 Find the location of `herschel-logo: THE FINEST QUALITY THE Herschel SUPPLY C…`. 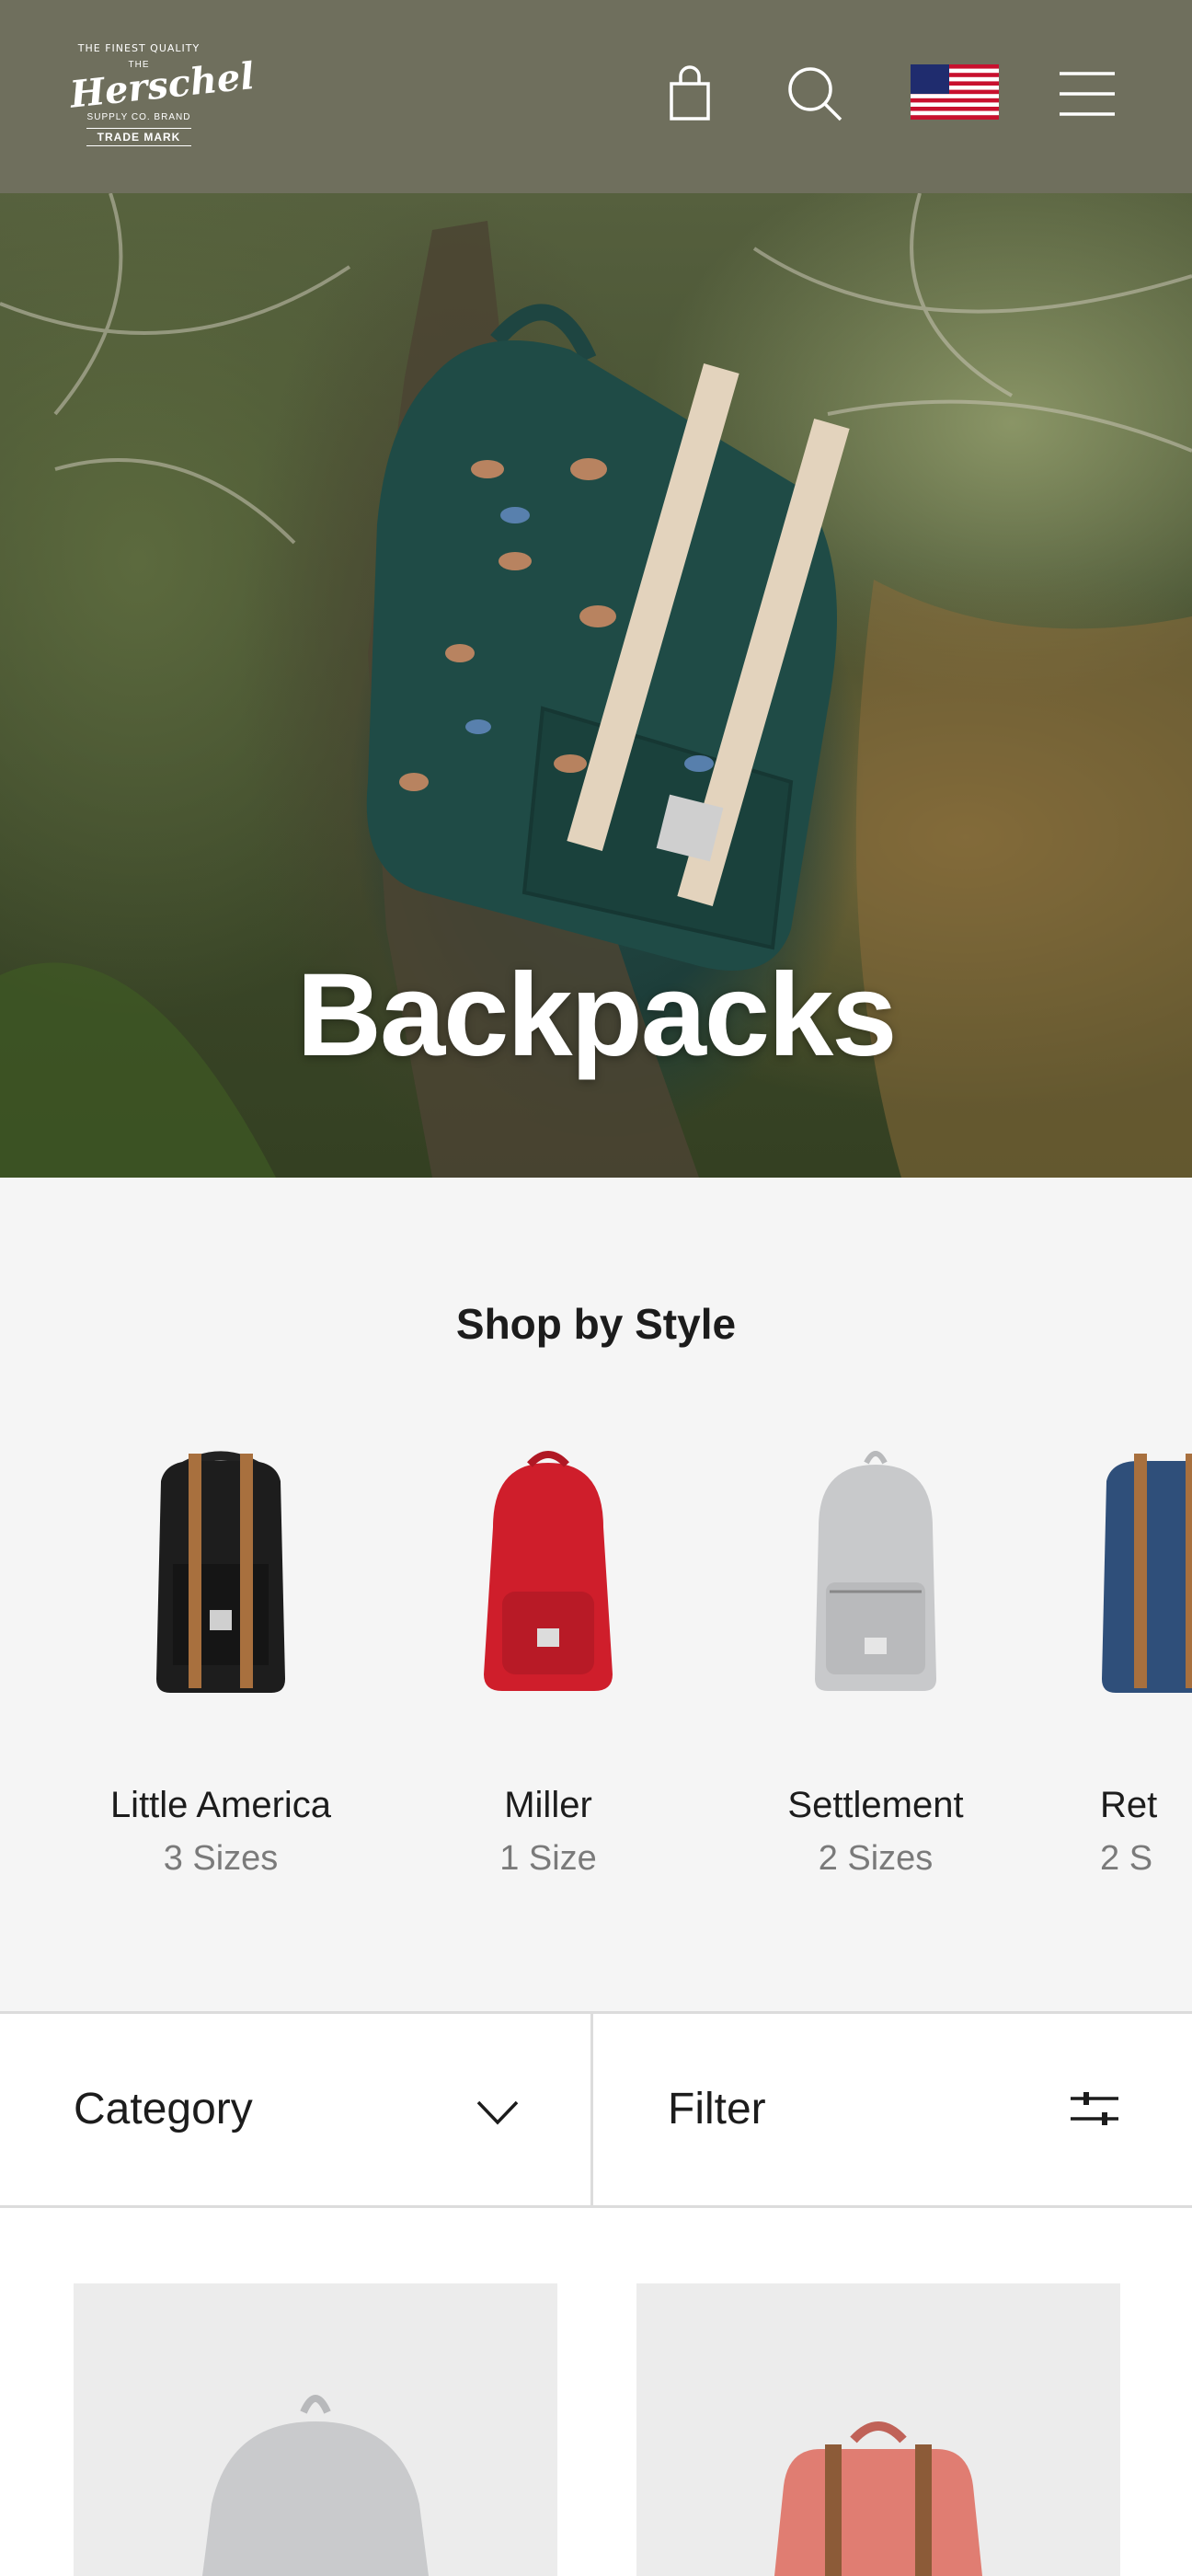

herschel-logo: THE FINEST QUALITY THE Herschel SUPPLY C… is located at coordinates (162, 96).